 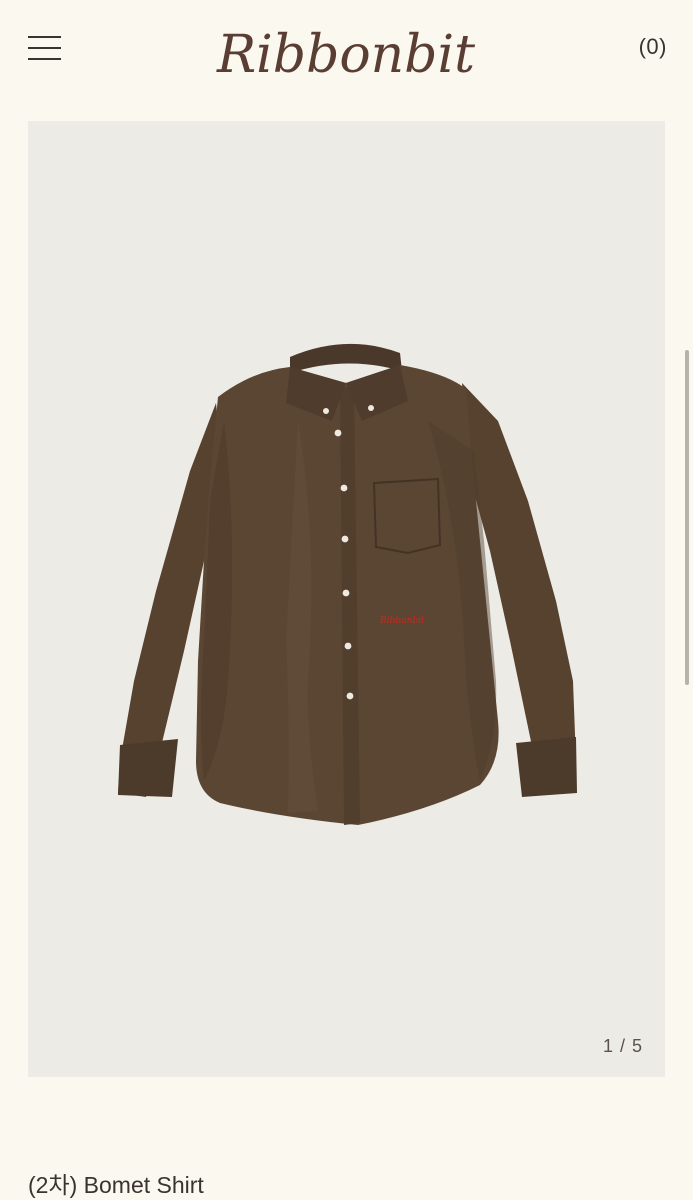 I want to click on product-title: (2차) Bomet Shirt, so click(x=116, y=1185).